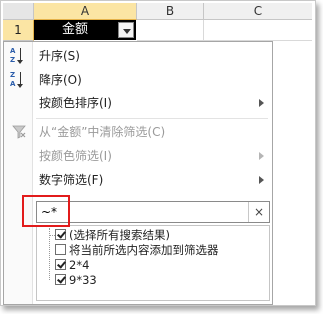 The image size is (323, 314). I want to click on clear-search-icon: ×, so click(258, 212).